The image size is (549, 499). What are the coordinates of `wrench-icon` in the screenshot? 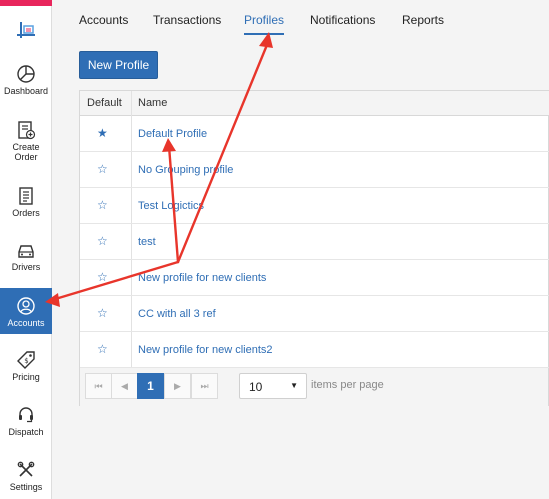 It's located at (26, 469).